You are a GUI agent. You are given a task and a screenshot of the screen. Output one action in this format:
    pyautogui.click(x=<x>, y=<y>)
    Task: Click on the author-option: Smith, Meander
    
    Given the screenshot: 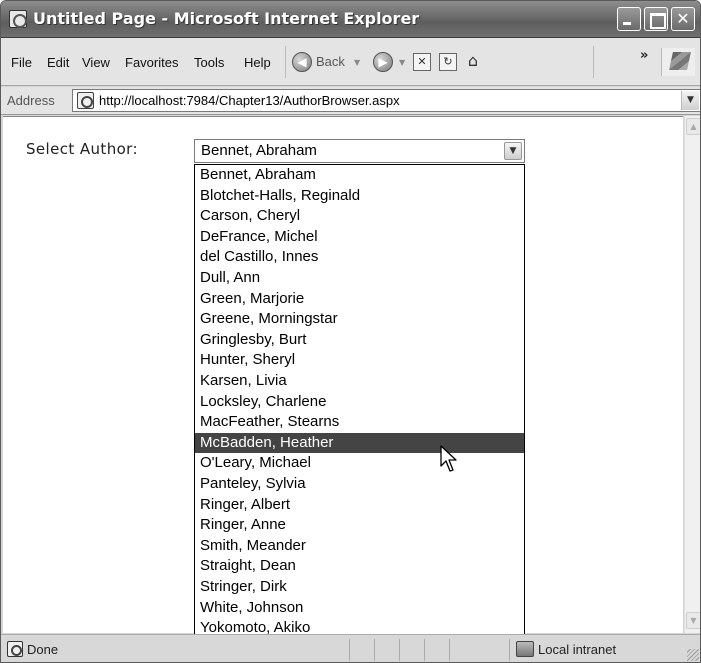 What is the action you would take?
    pyautogui.click(x=359, y=546)
    